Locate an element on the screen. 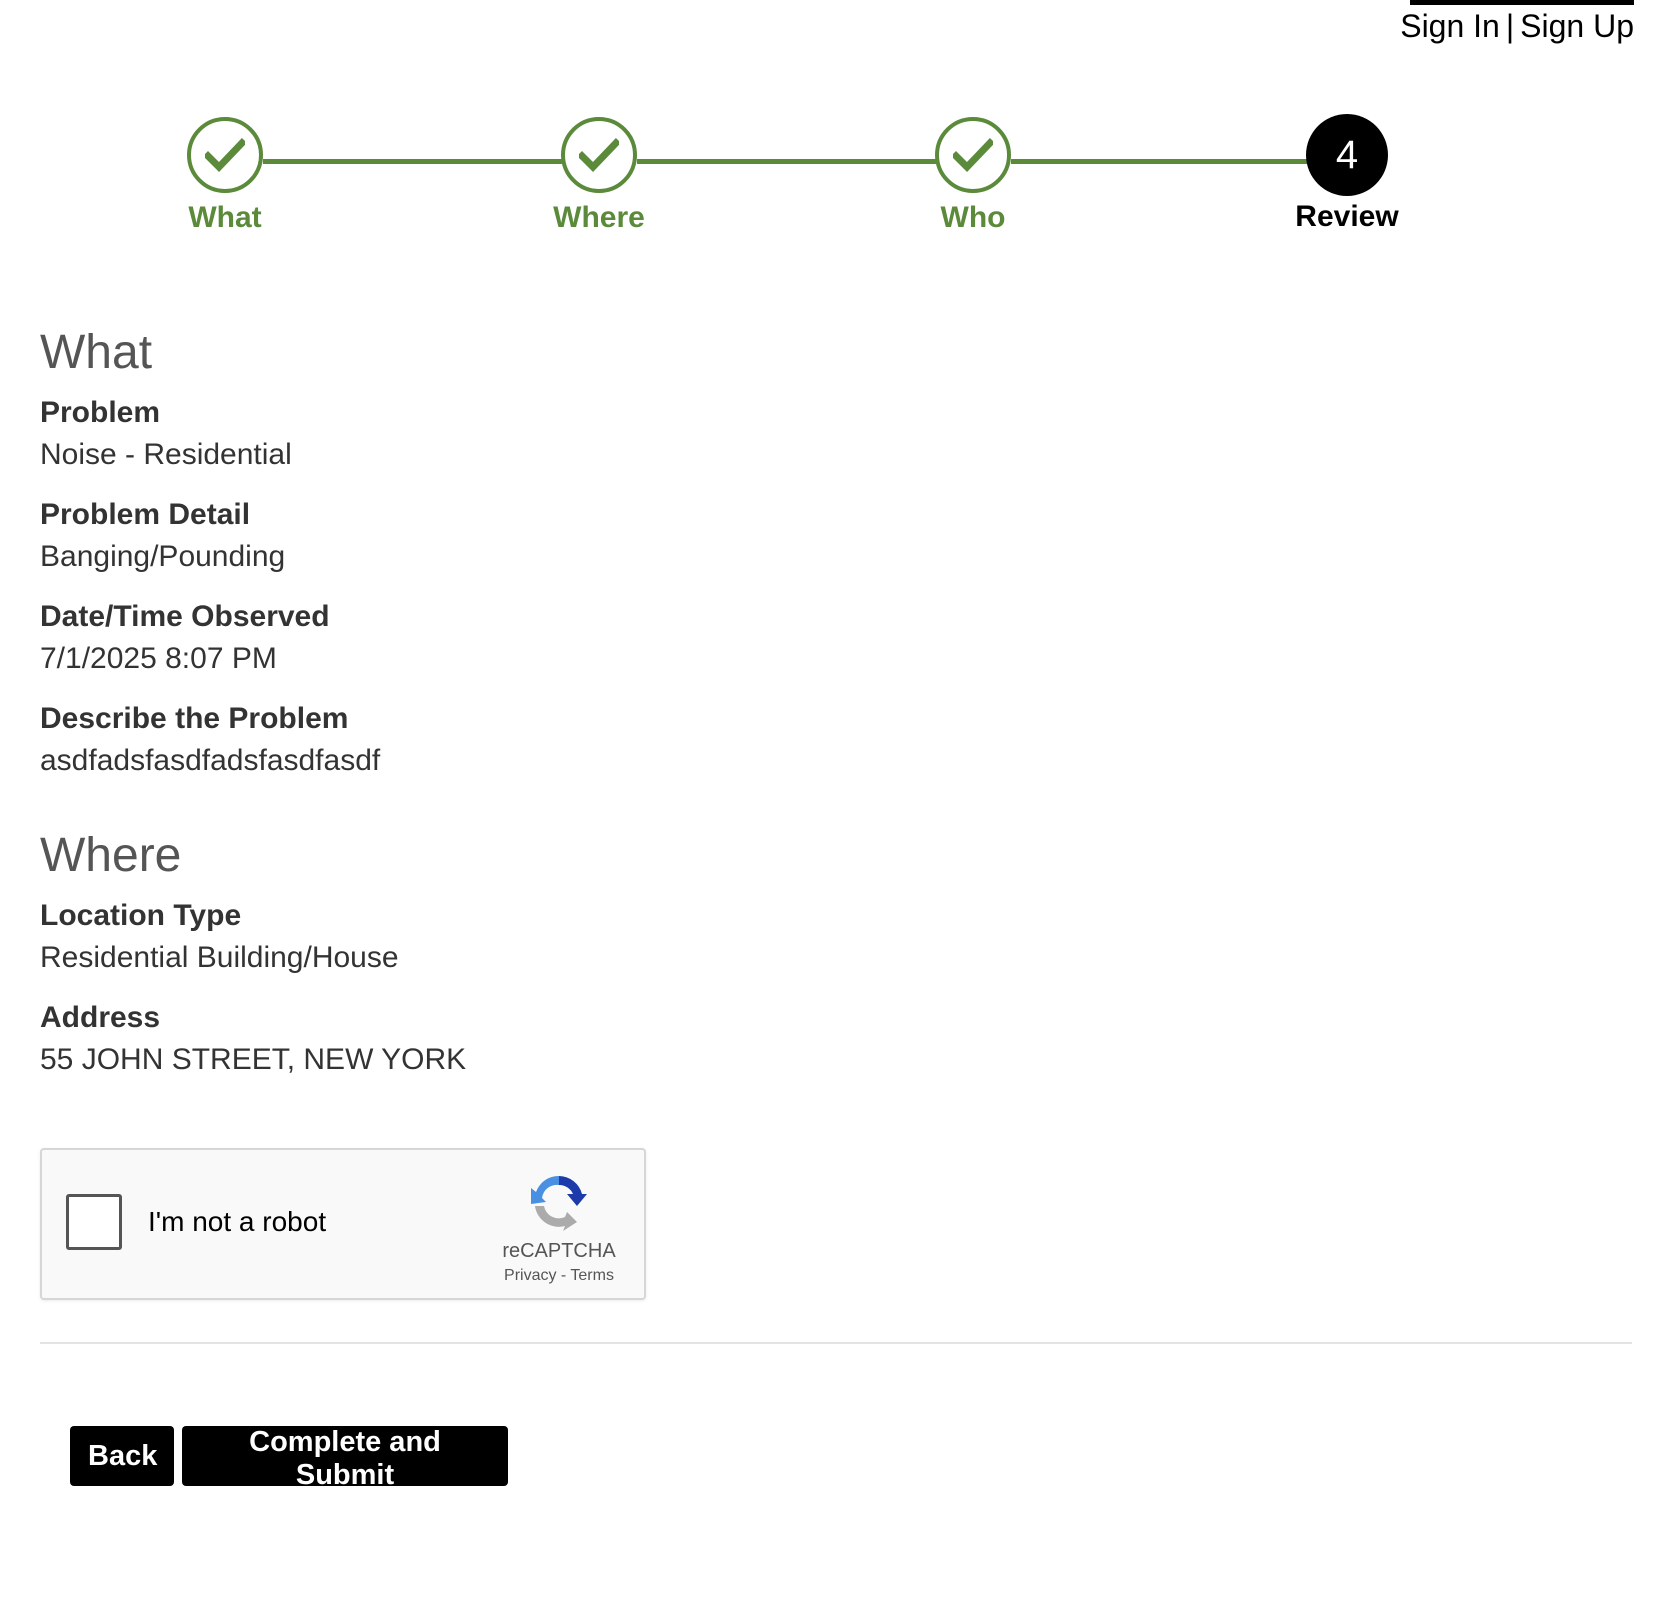 The width and height of the screenshot is (1664, 1612). step-review: 4 Review is located at coordinates (1347, 174).